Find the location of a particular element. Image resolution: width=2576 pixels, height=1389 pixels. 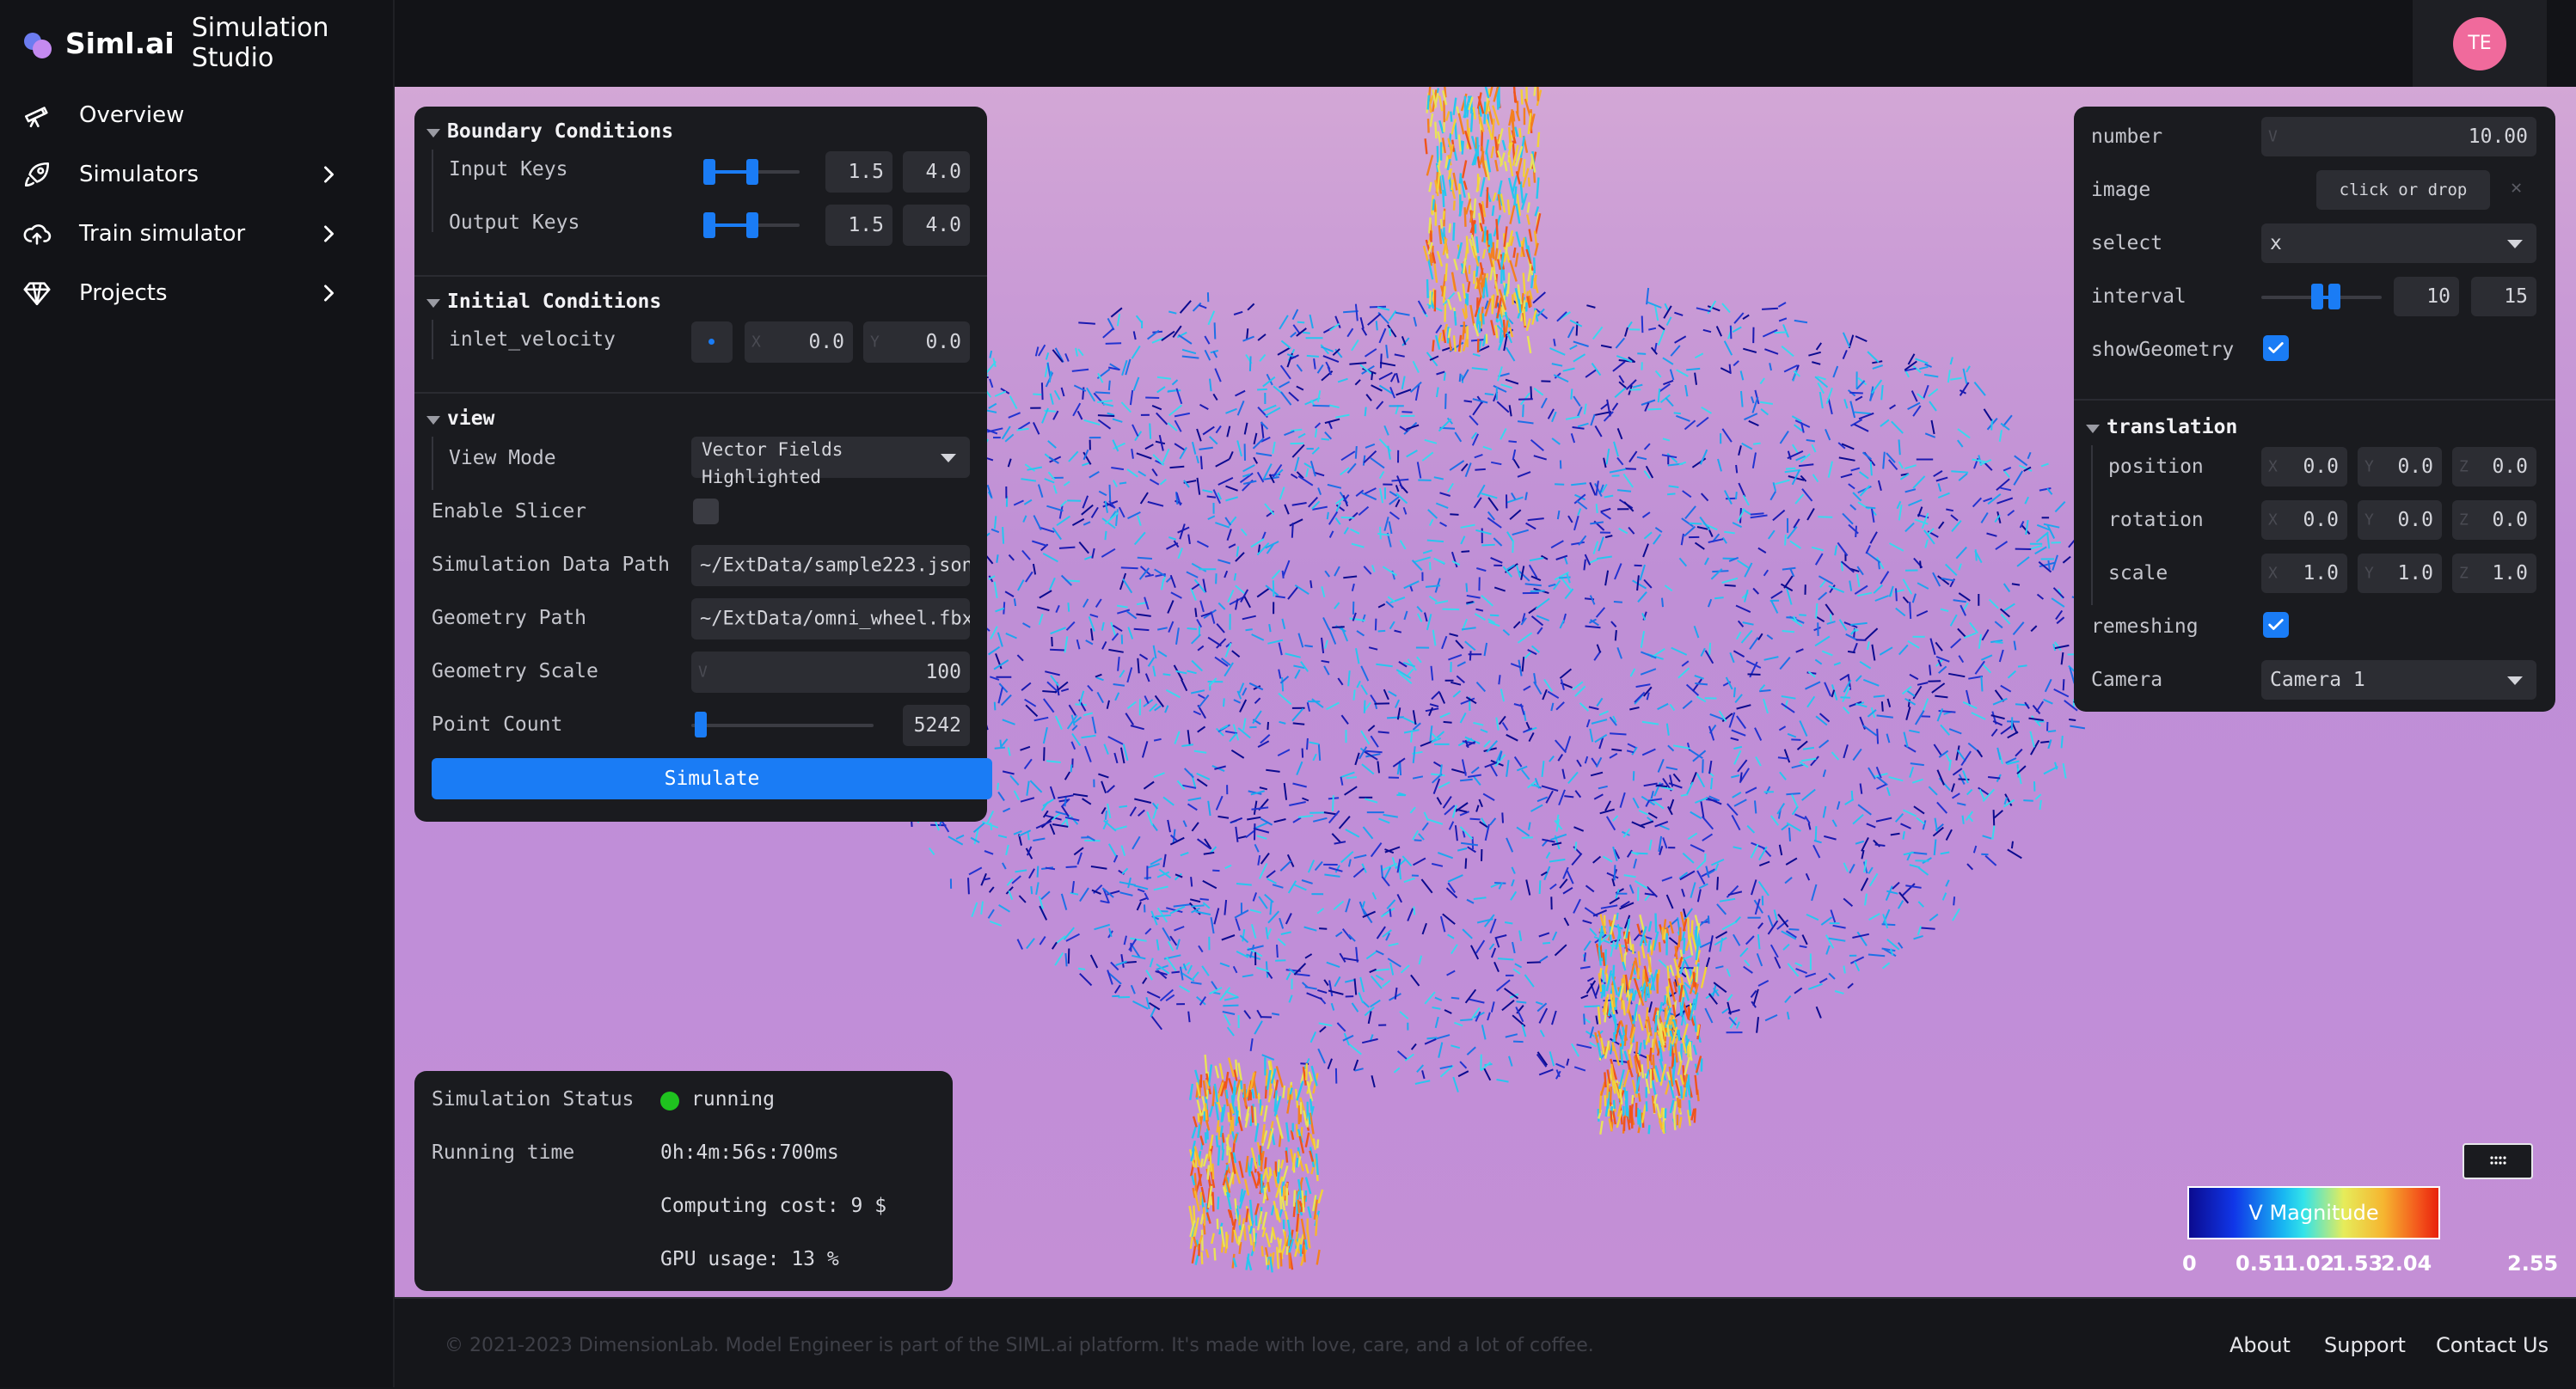

avatar: TE is located at coordinates (2479, 44).